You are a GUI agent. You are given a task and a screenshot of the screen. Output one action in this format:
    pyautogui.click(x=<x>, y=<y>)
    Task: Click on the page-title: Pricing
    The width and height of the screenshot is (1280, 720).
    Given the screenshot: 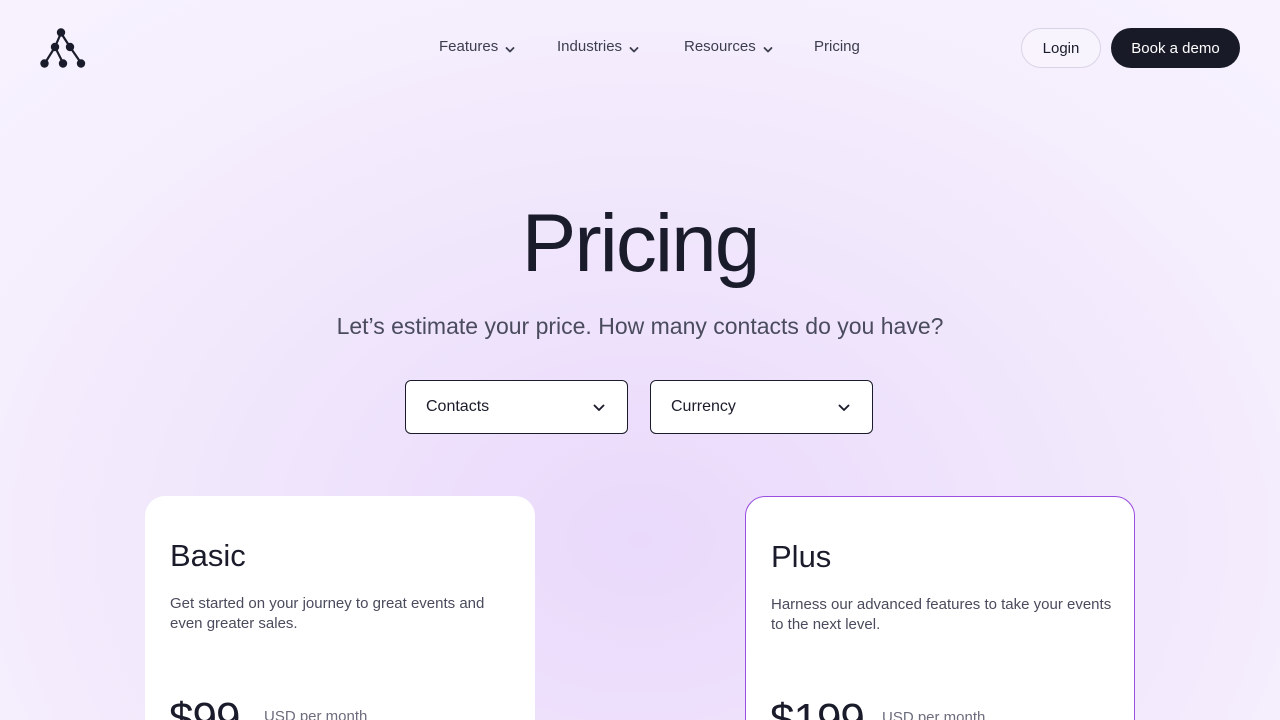 What is the action you would take?
    pyautogui.click(x=641, y=243)
    